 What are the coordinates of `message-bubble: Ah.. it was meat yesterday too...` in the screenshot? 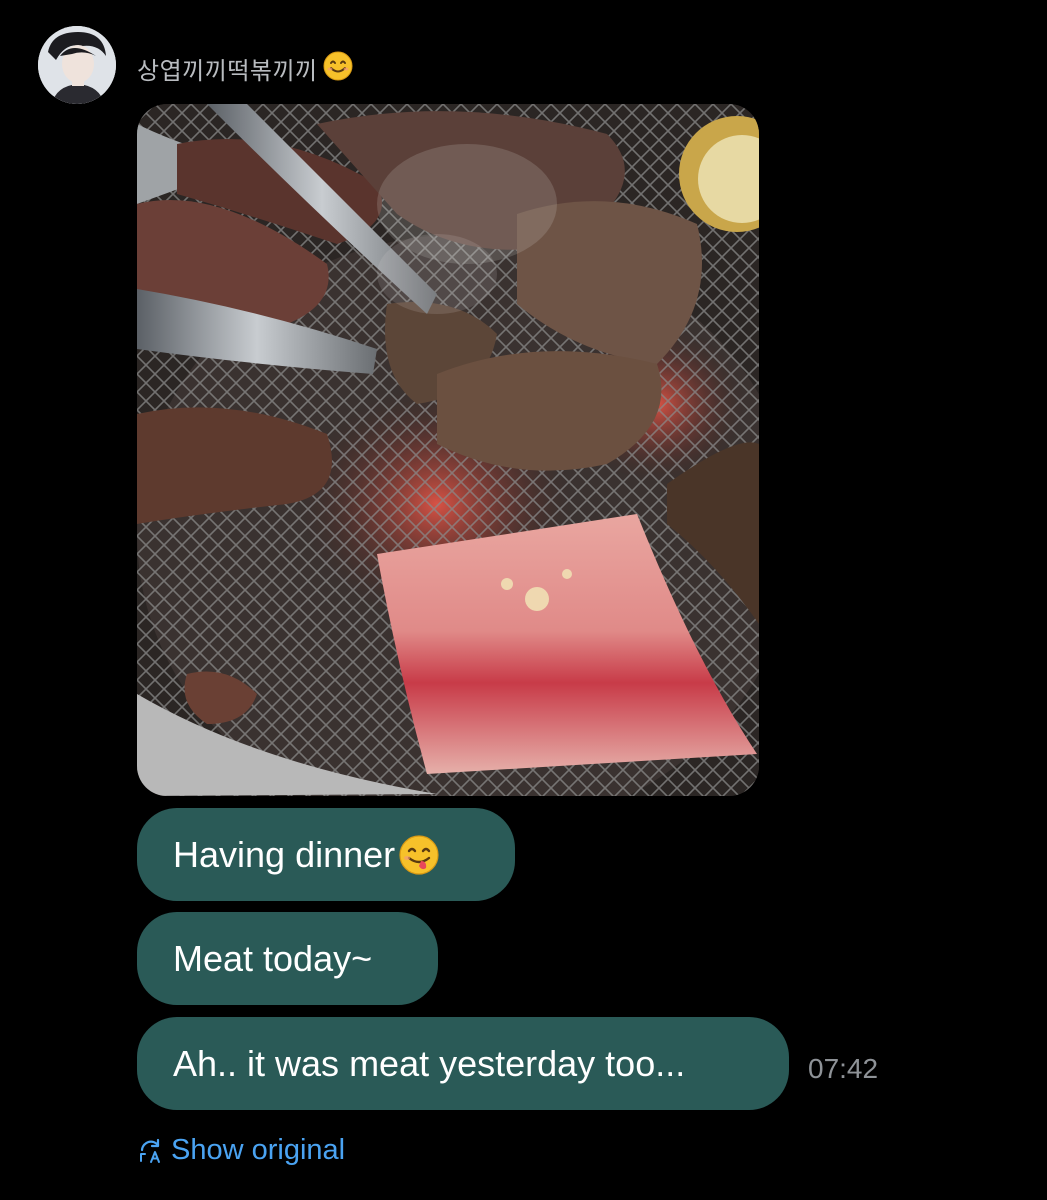 It's located at (463, 1063).